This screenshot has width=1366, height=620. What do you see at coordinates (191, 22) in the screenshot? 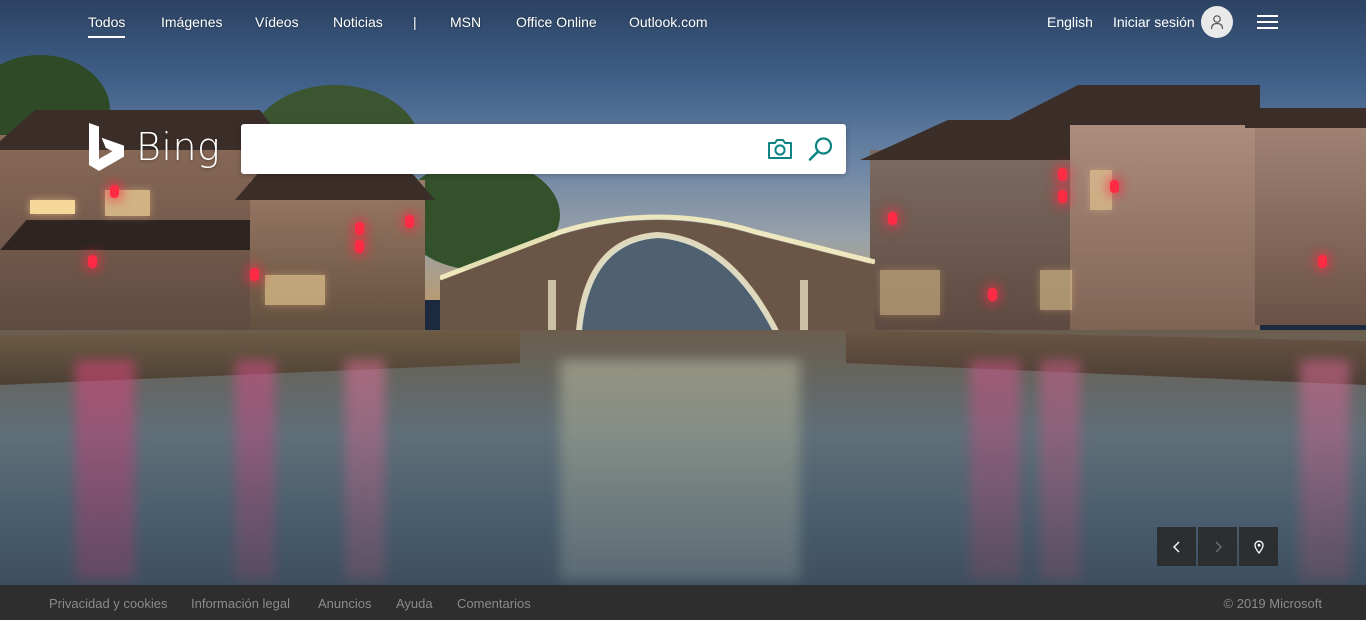
I see `nav-tab-imagenes: Imágenes` at bounding box center [191, 22].